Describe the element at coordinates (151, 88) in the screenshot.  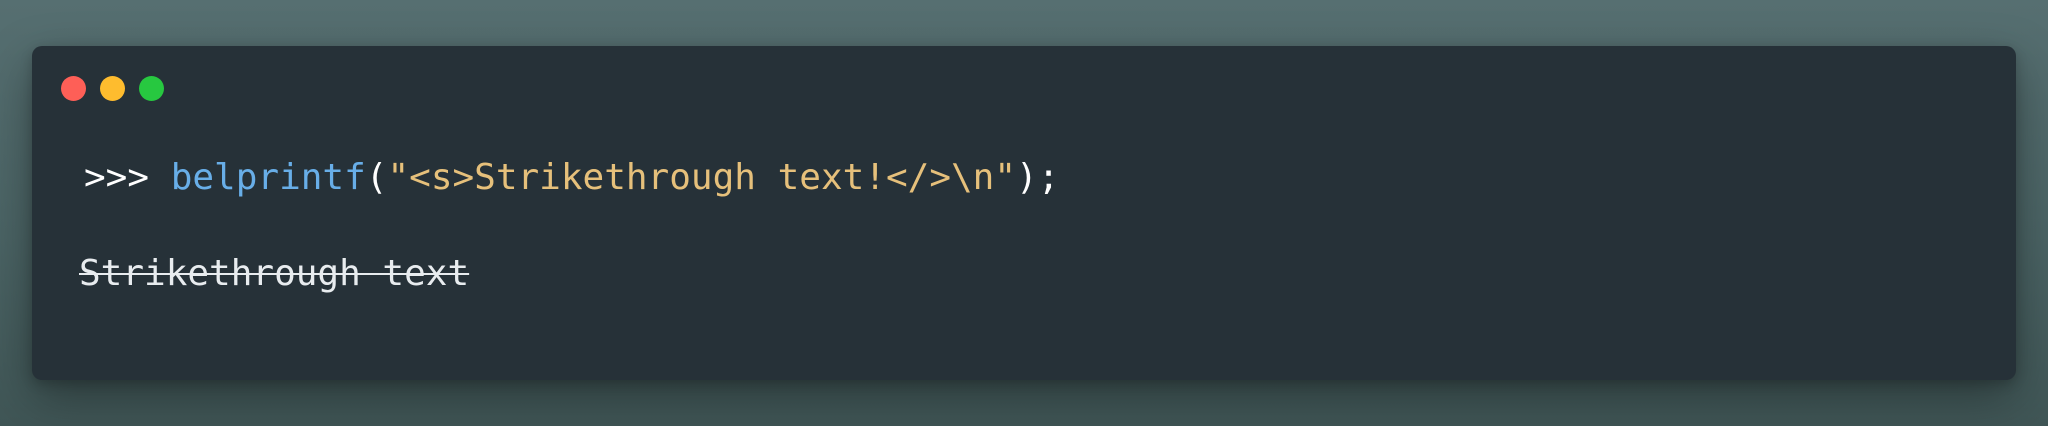
I see `zoom-window-button` at that location.